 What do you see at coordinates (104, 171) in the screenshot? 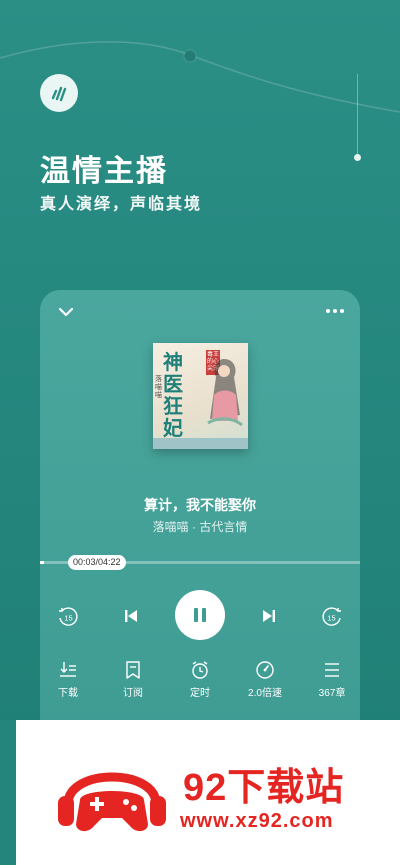
I see `headline: 温情主播` at bounding box center [104, 171].